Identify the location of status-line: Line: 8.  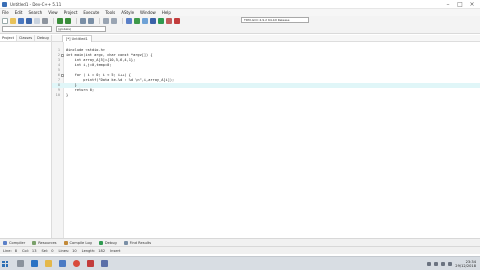
(10, 250).